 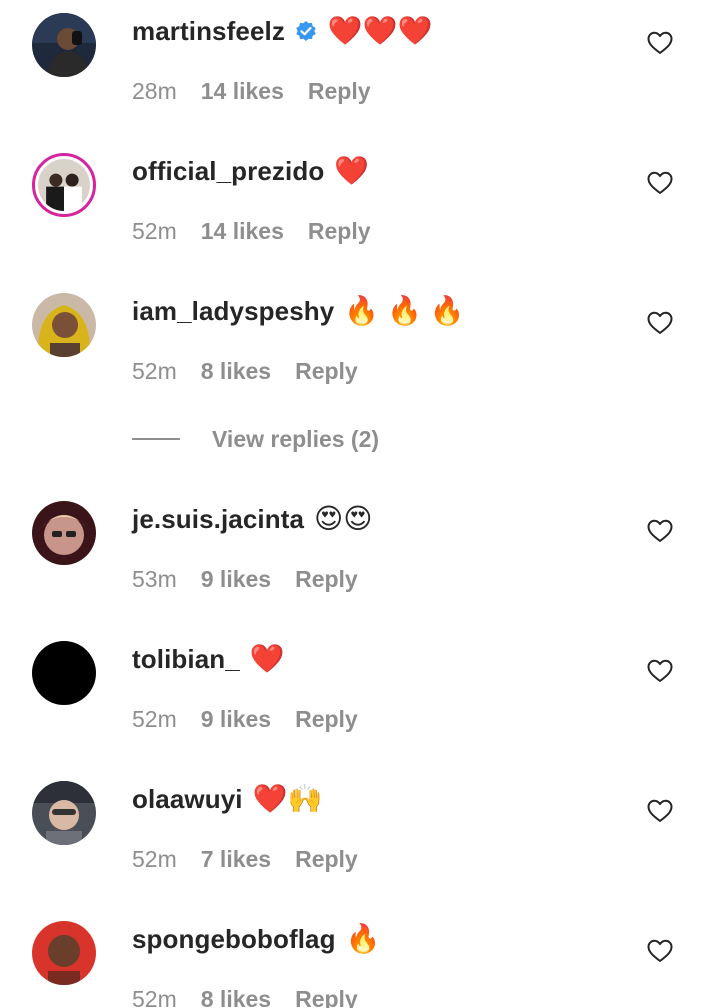 I want to click on comment-username: iam_ladyspeshy, so click(x=233, y=311).